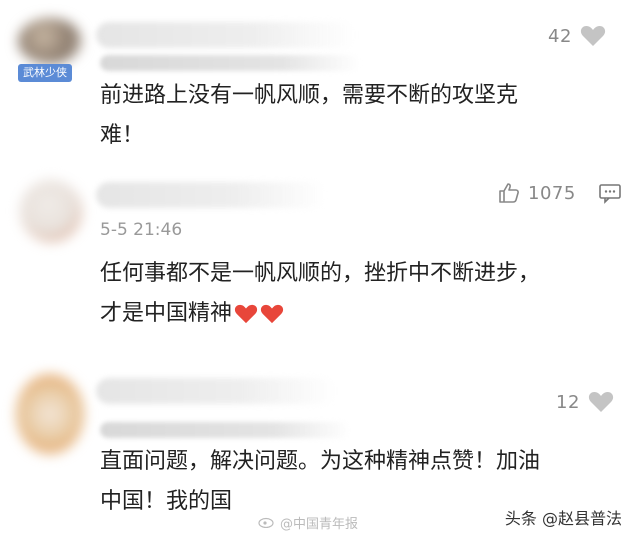  What do you see at coordinates (122, 135) in the screenshot?
I see `comment-text-line: 难！` at bounding box center [122, 135].